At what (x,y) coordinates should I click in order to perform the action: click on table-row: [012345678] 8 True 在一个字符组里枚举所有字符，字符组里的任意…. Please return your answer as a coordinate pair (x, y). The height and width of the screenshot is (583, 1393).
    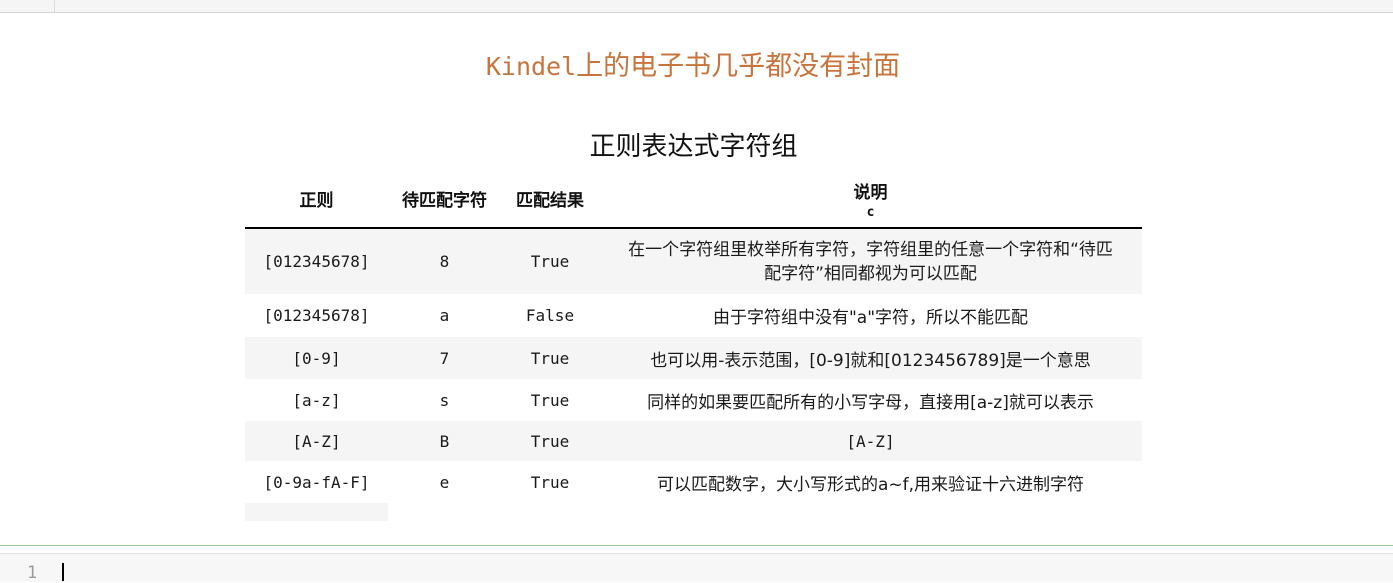
    Looking at the image, I should click on (693, 261).